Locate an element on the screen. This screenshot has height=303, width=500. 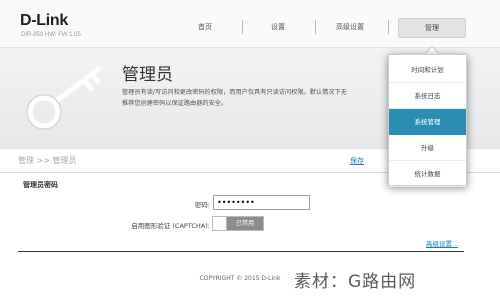
captcha-label: 启用图形验证 (CAPTCHA): is located at coordinates (170, 226).